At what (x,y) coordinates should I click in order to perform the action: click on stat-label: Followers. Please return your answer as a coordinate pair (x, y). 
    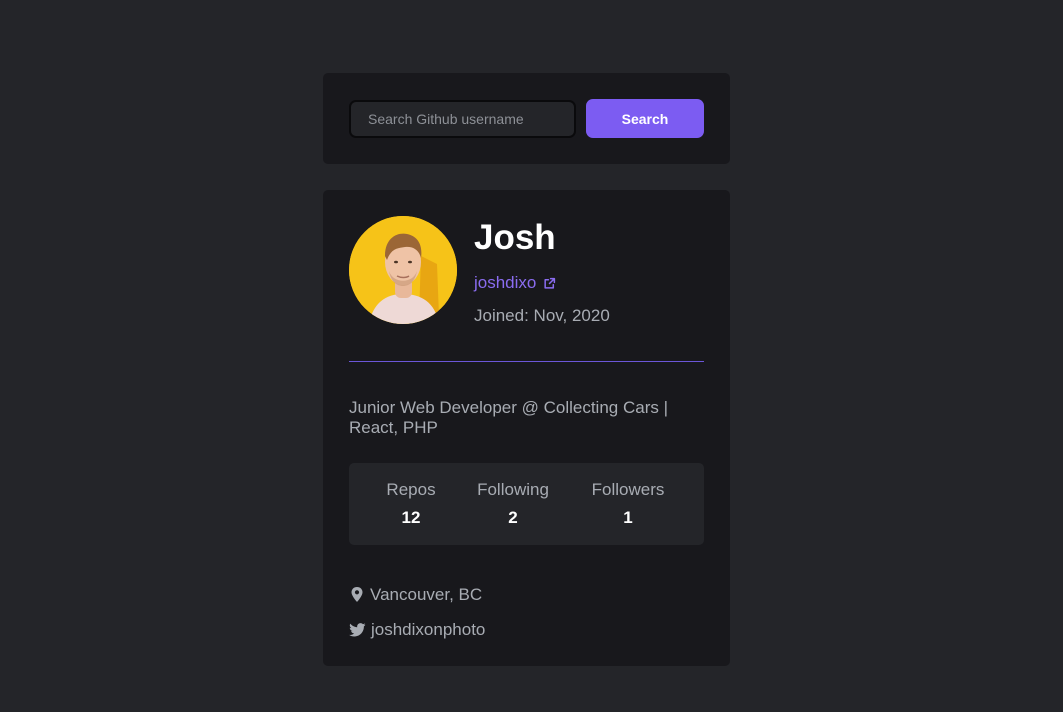
    Looking at the image, I should click on (628, 489).